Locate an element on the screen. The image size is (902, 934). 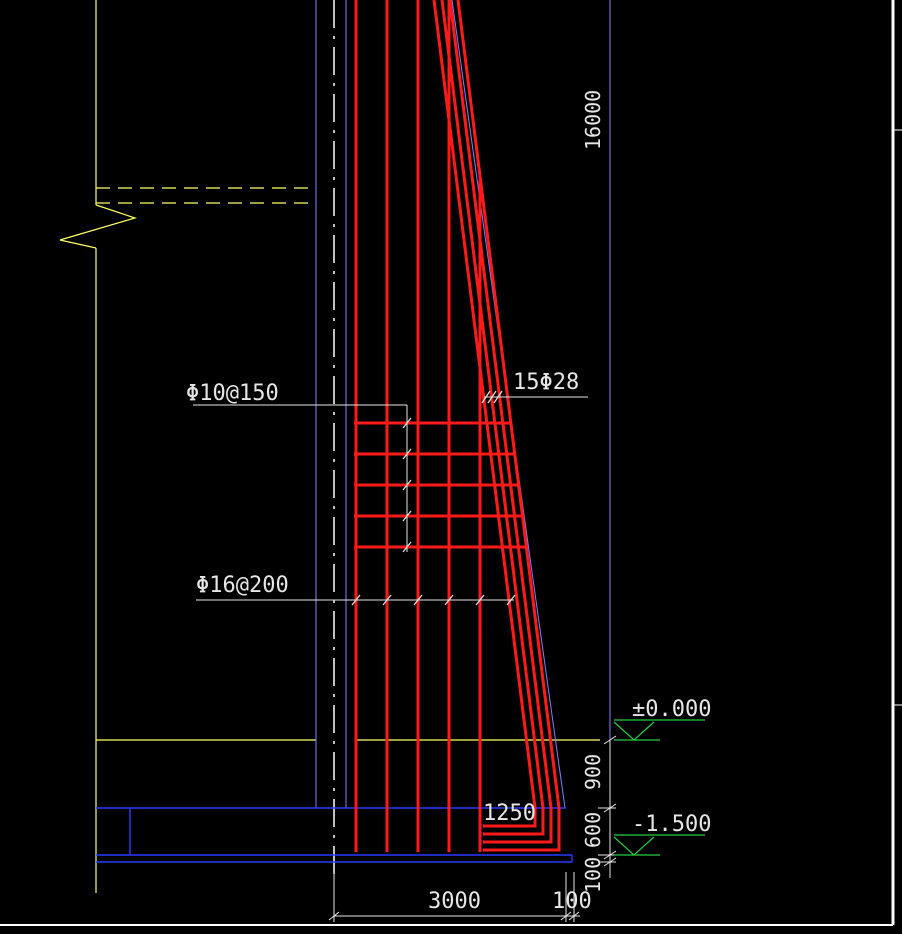
offset-dimension: 100 is located at coordinates (572, 901).